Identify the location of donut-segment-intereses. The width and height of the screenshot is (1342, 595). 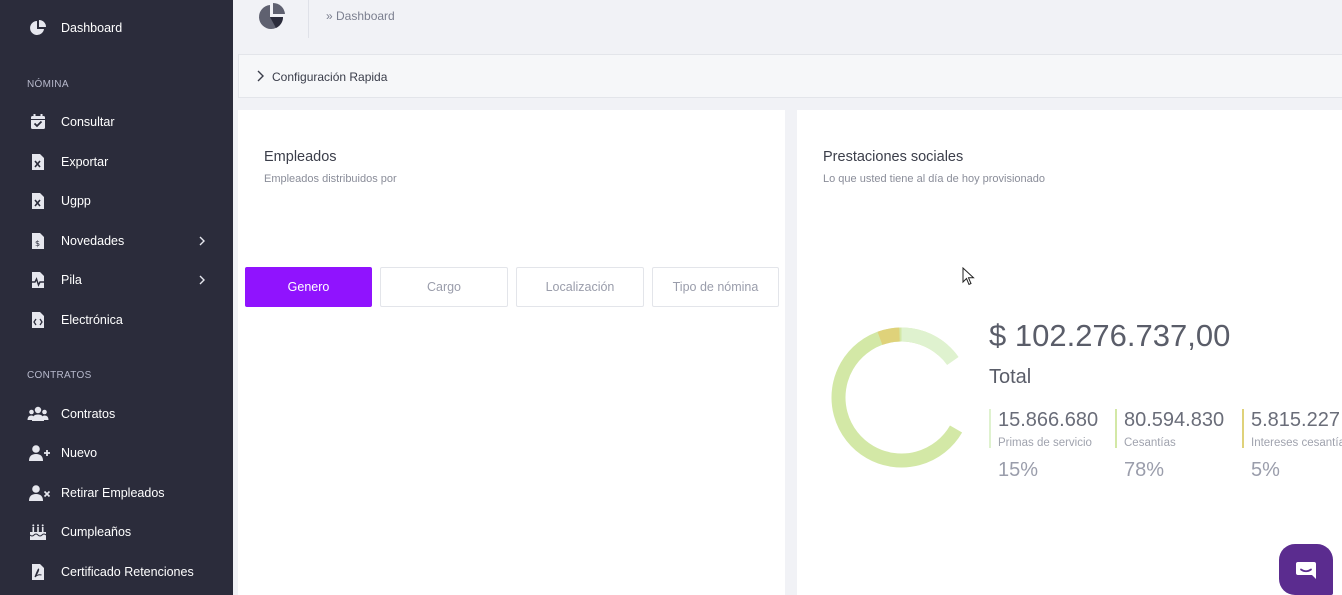
(901, 397).